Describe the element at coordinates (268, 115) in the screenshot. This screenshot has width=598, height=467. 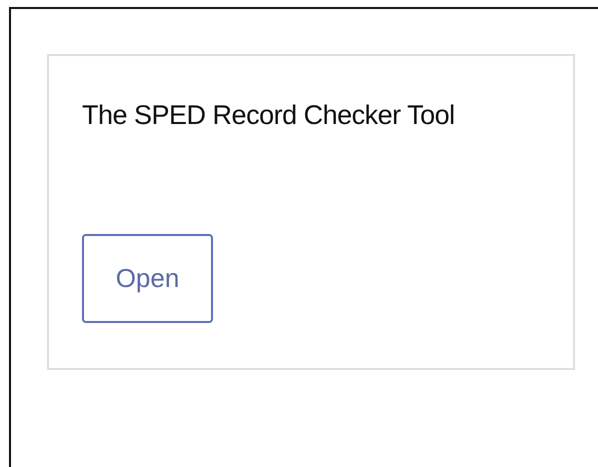
I see `card-title: The SPED Record Checker Tool` at that location.